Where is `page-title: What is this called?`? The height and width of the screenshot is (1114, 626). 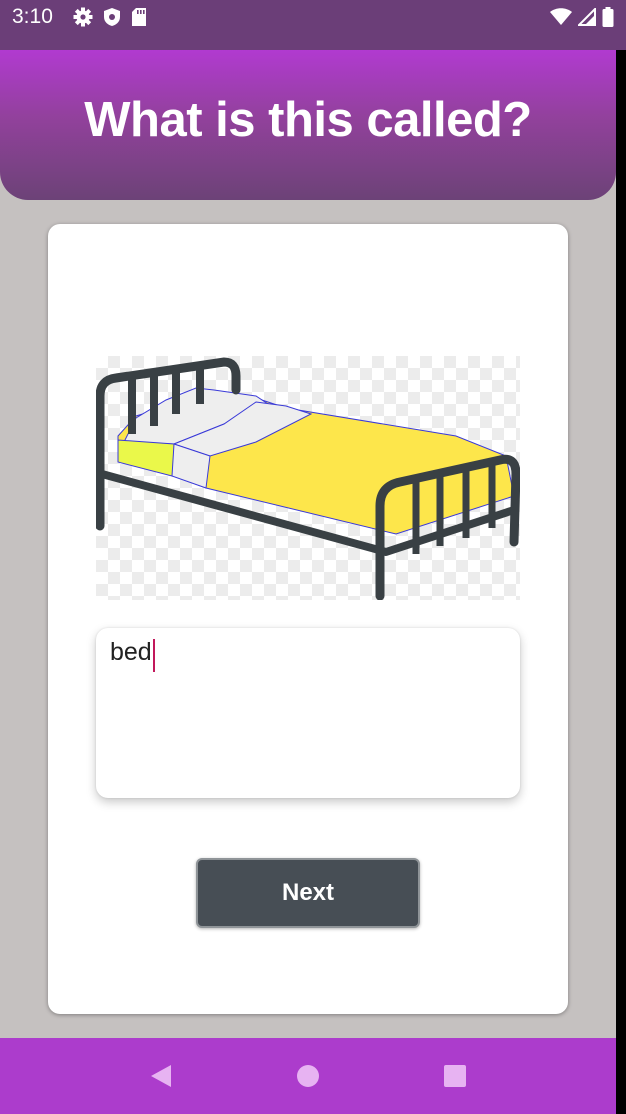
page-title: What is this called? is located at coordinates (308, 120).